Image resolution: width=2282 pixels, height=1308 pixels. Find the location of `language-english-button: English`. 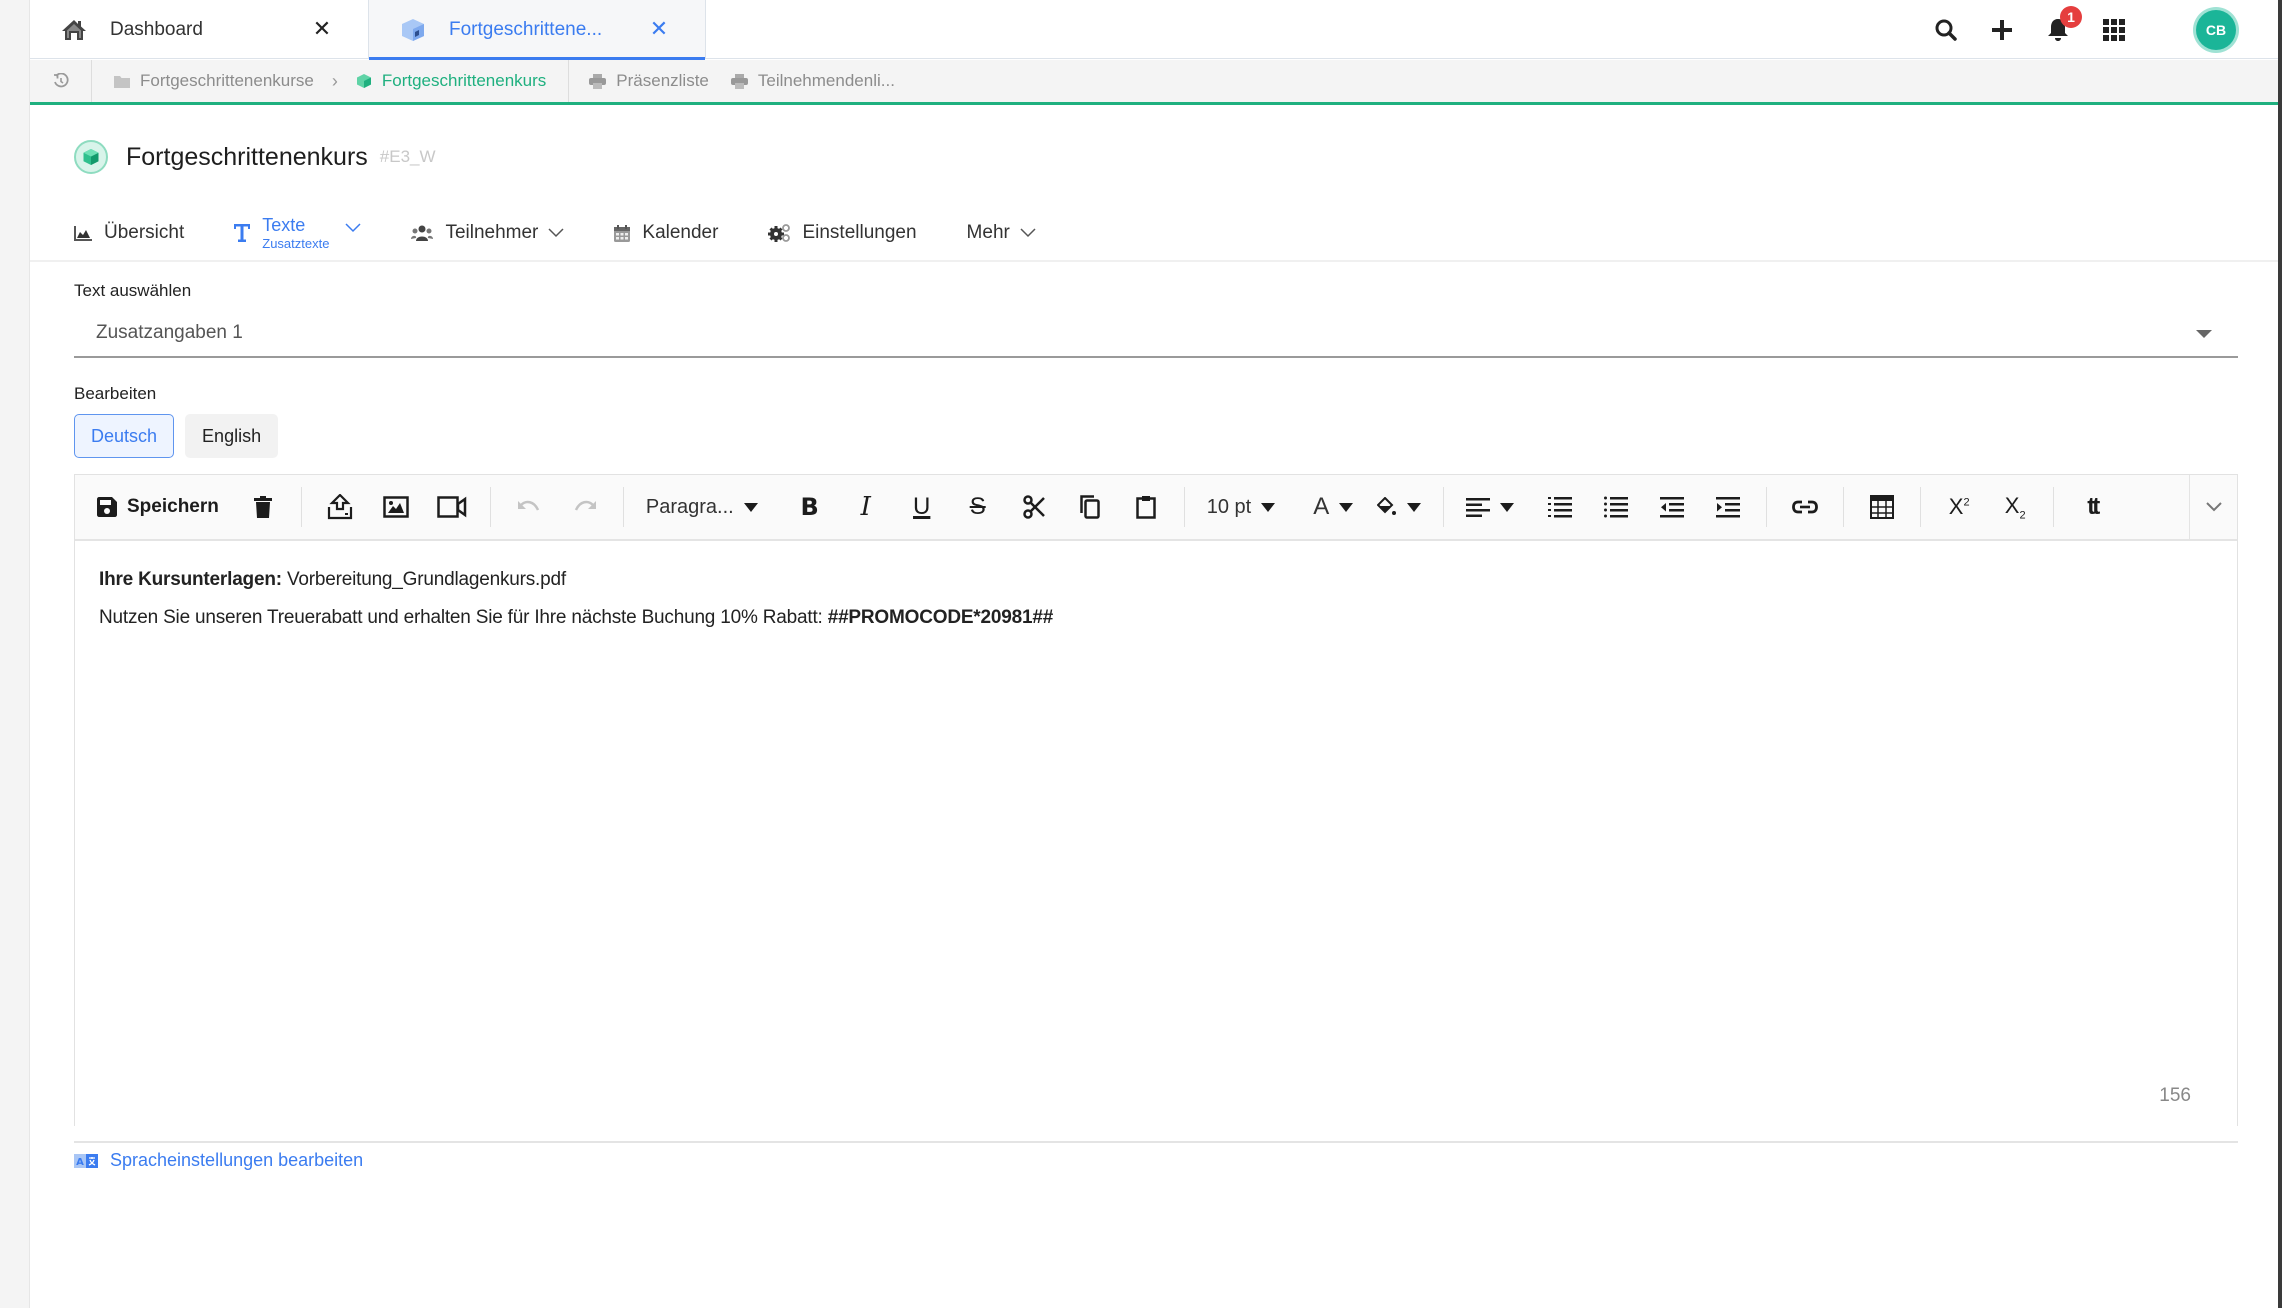

language-english-button: English is located at coordinates (232, 436).